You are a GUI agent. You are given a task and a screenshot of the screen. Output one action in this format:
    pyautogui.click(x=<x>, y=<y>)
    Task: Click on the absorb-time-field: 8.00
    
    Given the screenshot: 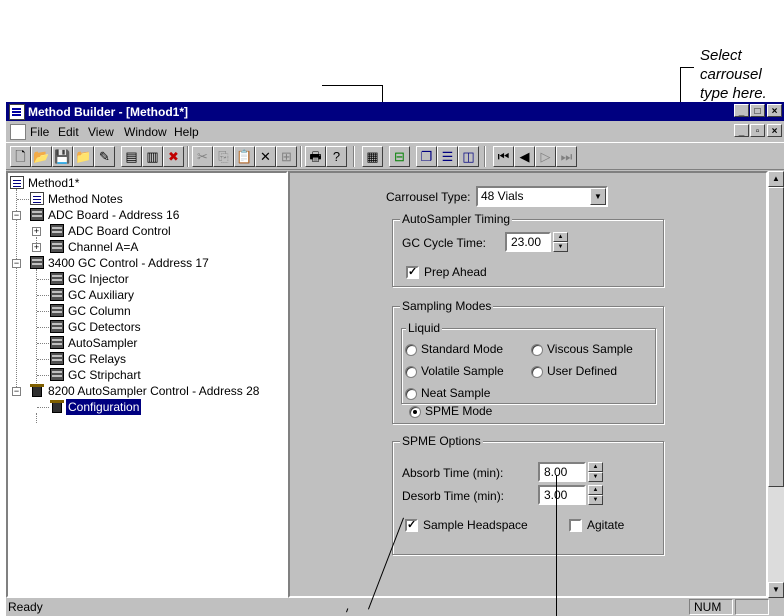 What is the action you would take?
    pyautogui.click(x=562, y=472)
    